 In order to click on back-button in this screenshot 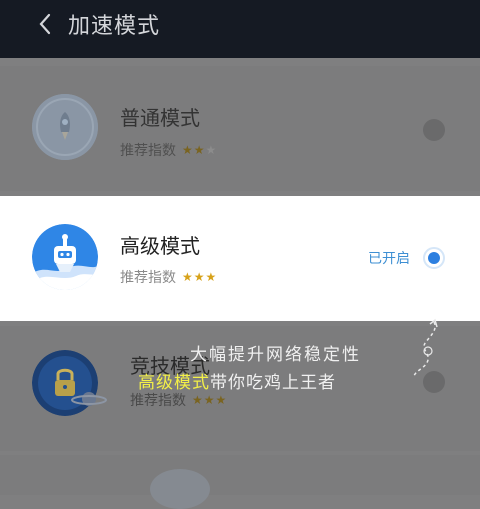, I will do `click(45, 24)`.